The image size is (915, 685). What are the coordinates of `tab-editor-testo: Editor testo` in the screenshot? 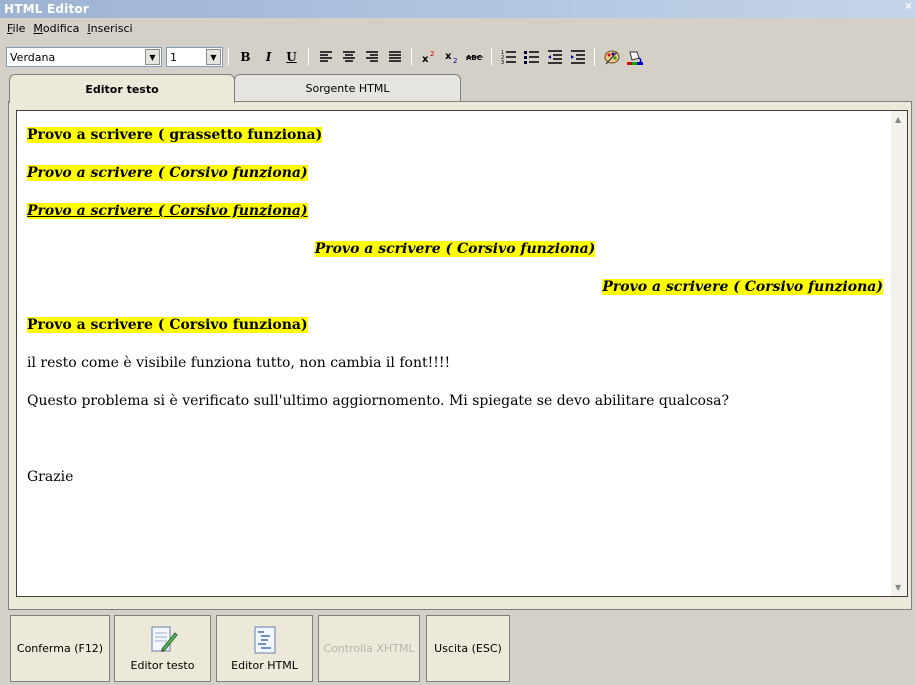 It's located at (122, 88).